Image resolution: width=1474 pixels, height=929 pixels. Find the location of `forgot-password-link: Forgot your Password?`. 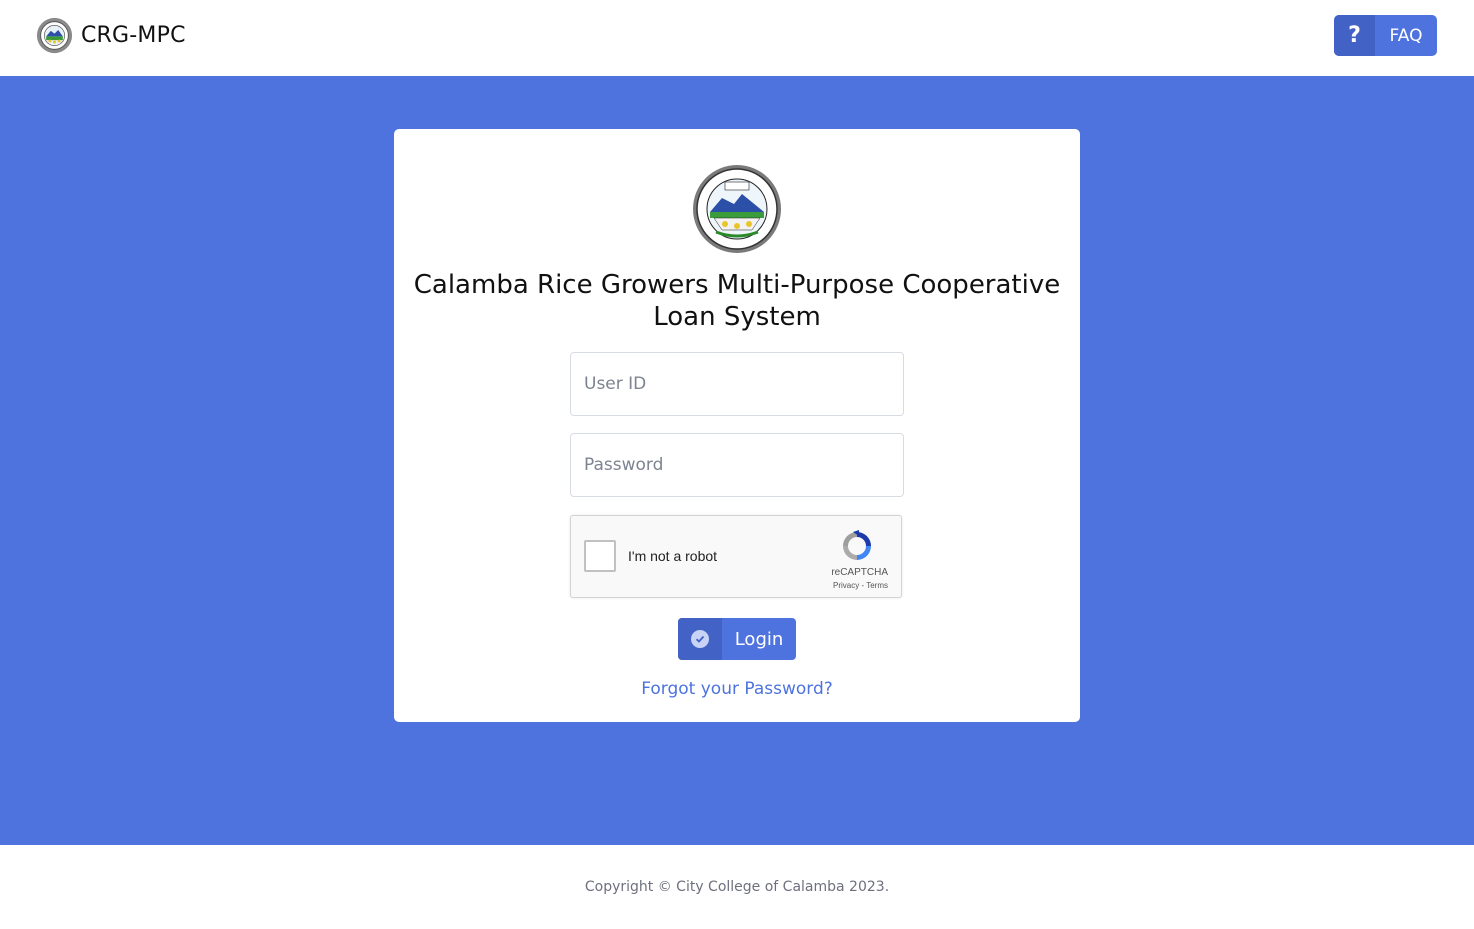

forgot-password-link: Forgot your Password? is located at coordinates (737, 689).